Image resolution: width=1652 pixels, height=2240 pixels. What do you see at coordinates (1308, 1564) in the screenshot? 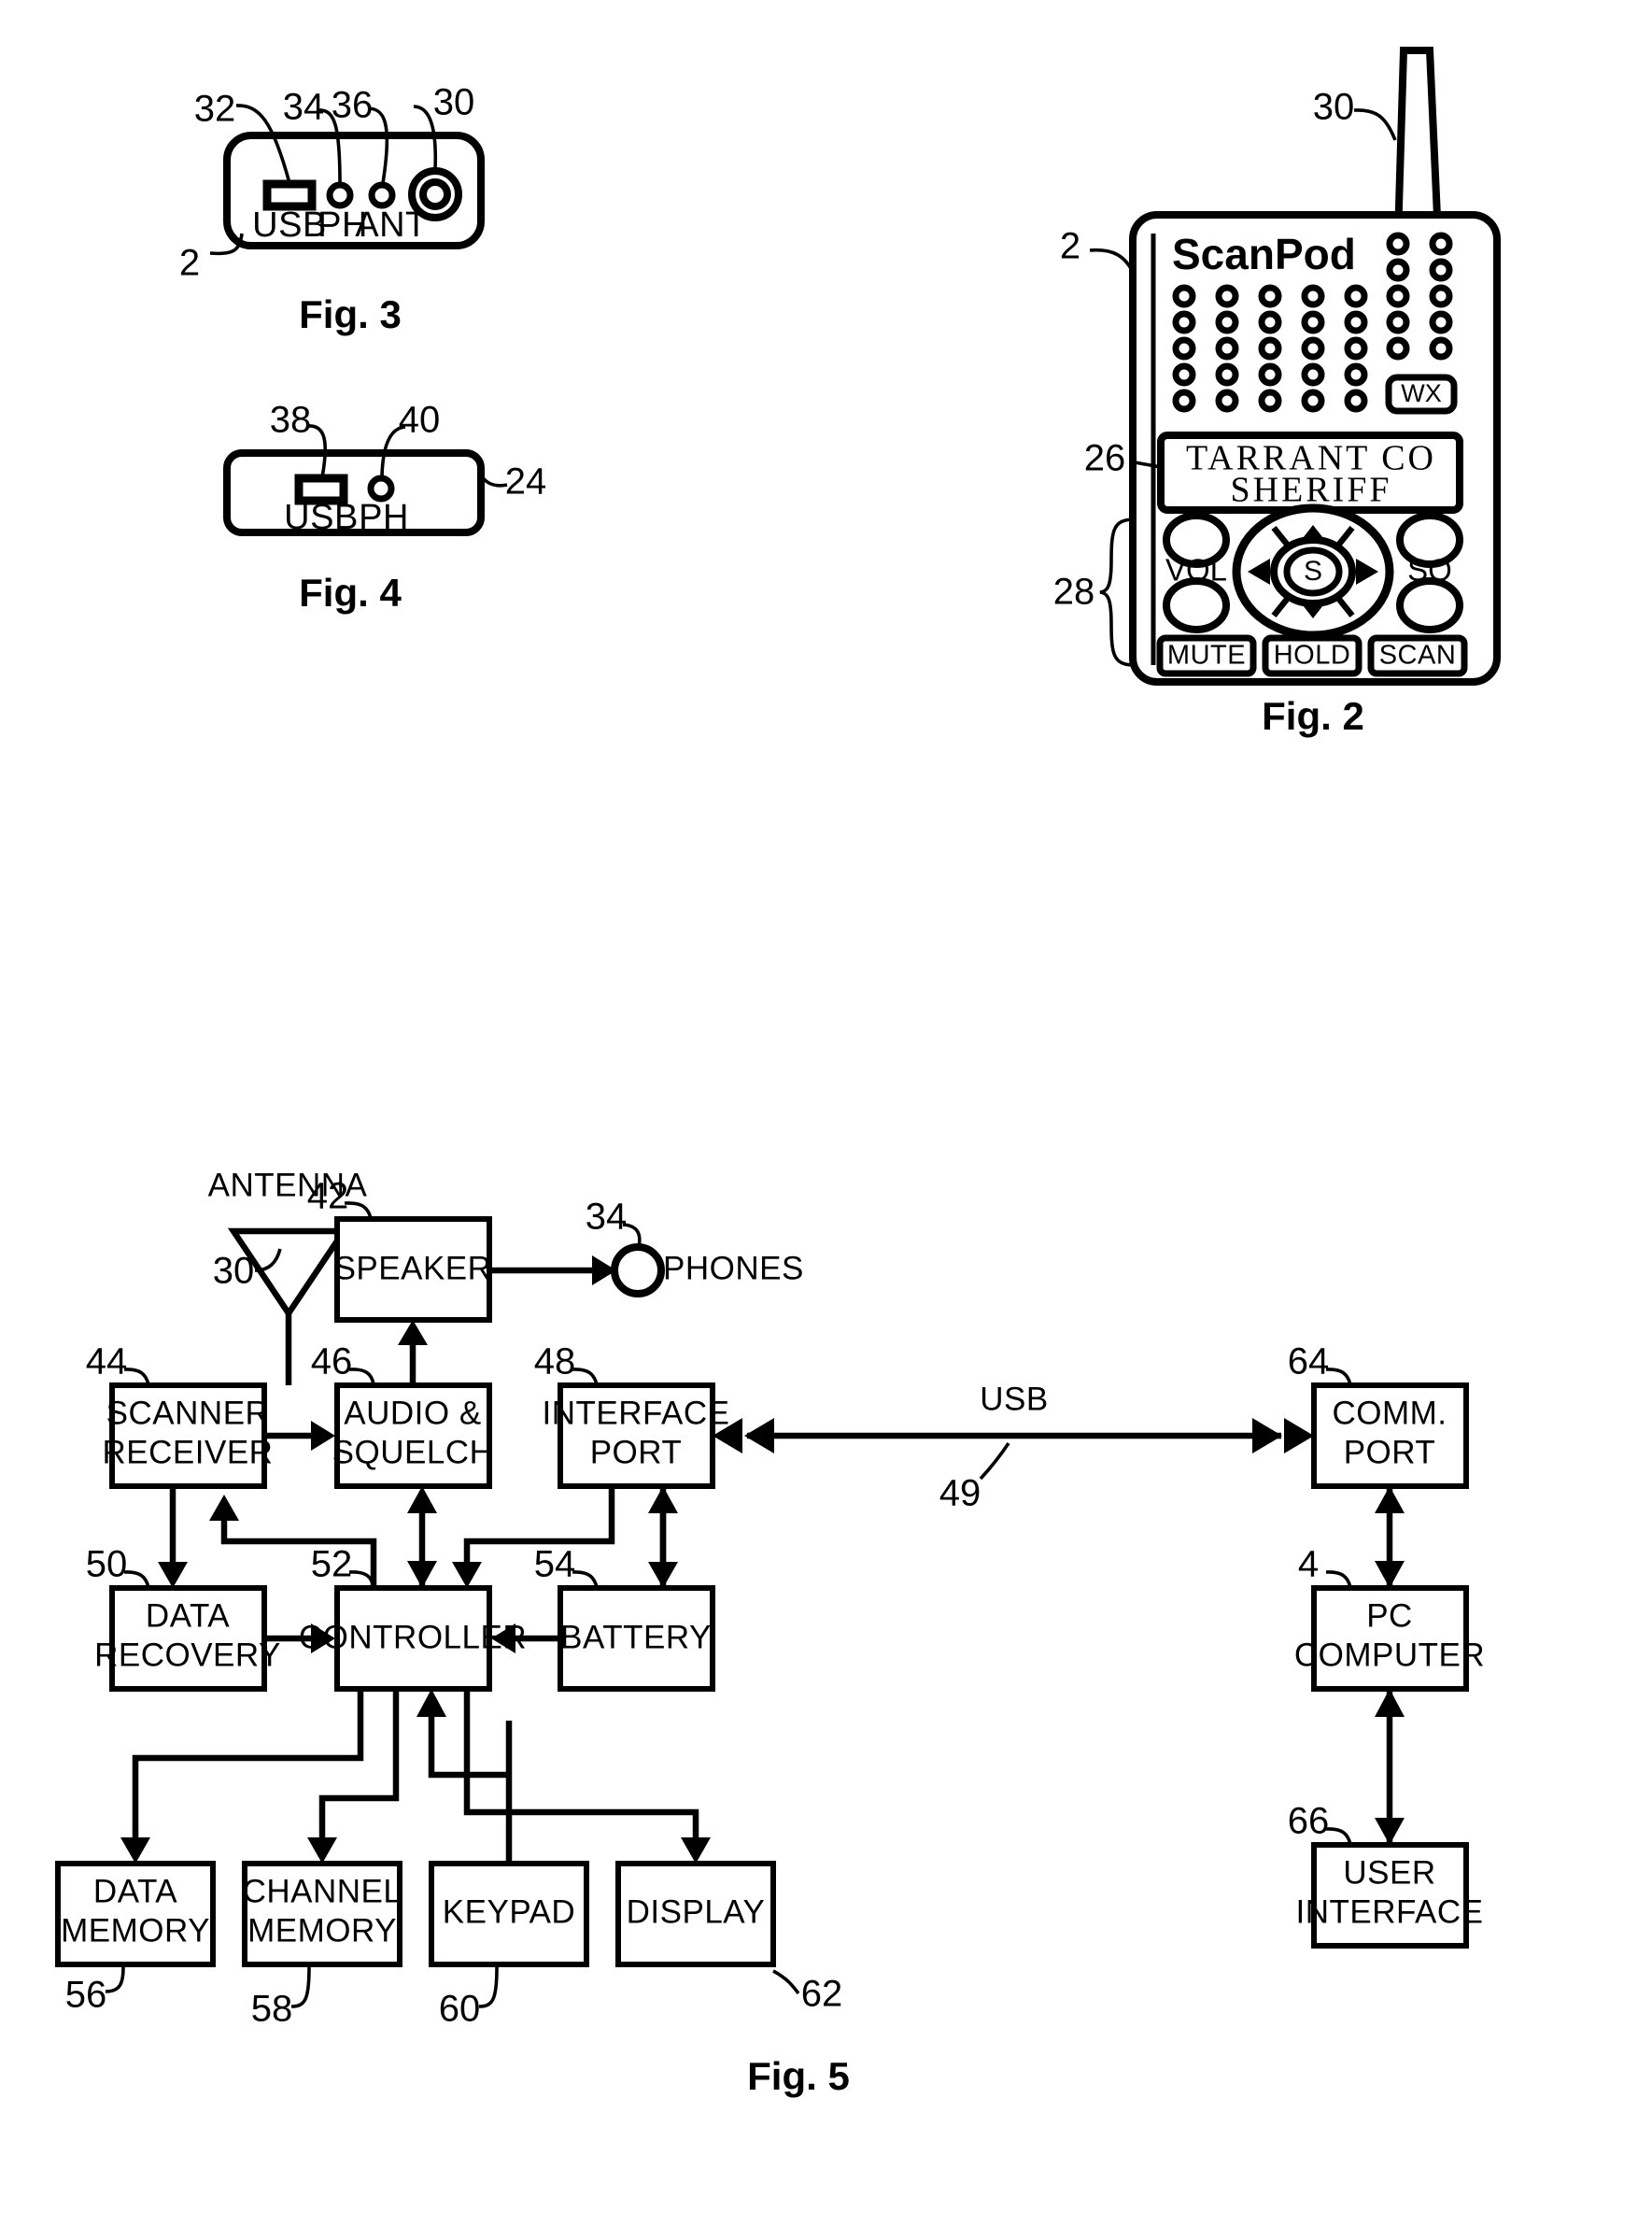
I see `fig5-ref-4: 4` at bounding box center [1308, 1564].